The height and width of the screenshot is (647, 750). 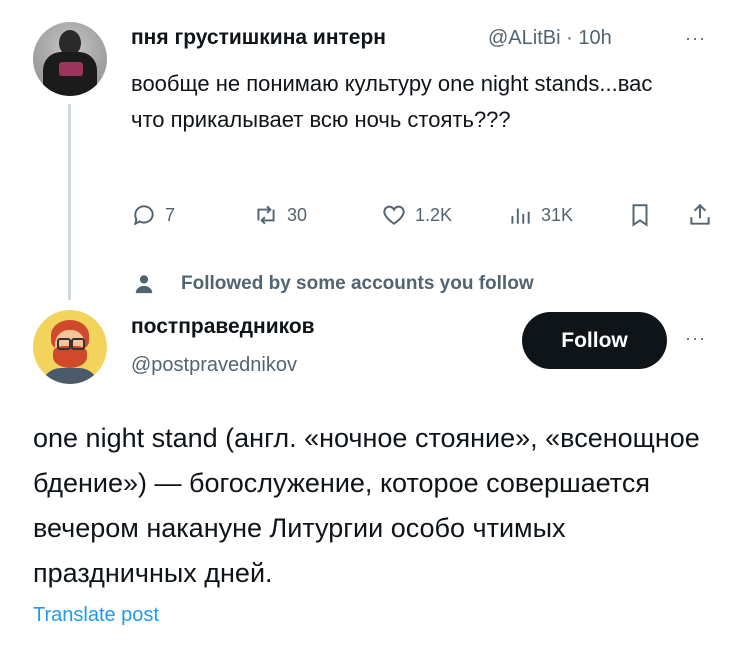 I want to click on post-time: · 10h, so click(x=589, y=38).